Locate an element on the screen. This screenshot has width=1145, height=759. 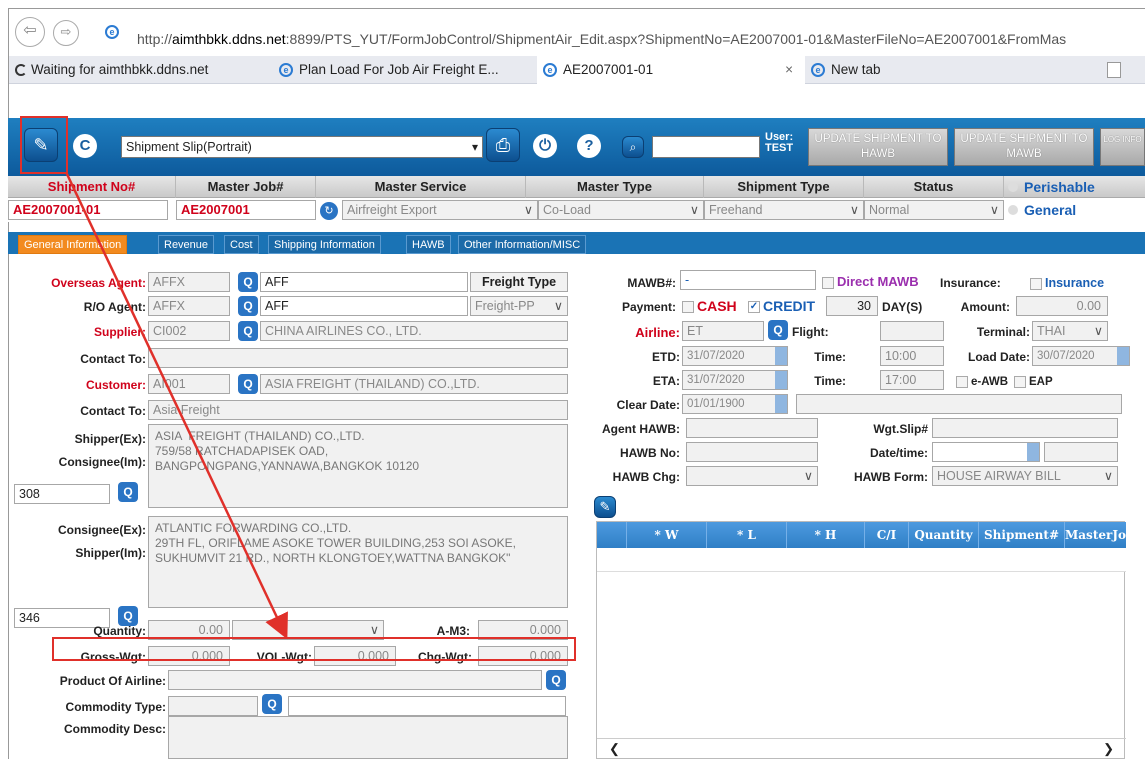
contact-to-2-field: Asia Freight is located at coordinates (358, 410).